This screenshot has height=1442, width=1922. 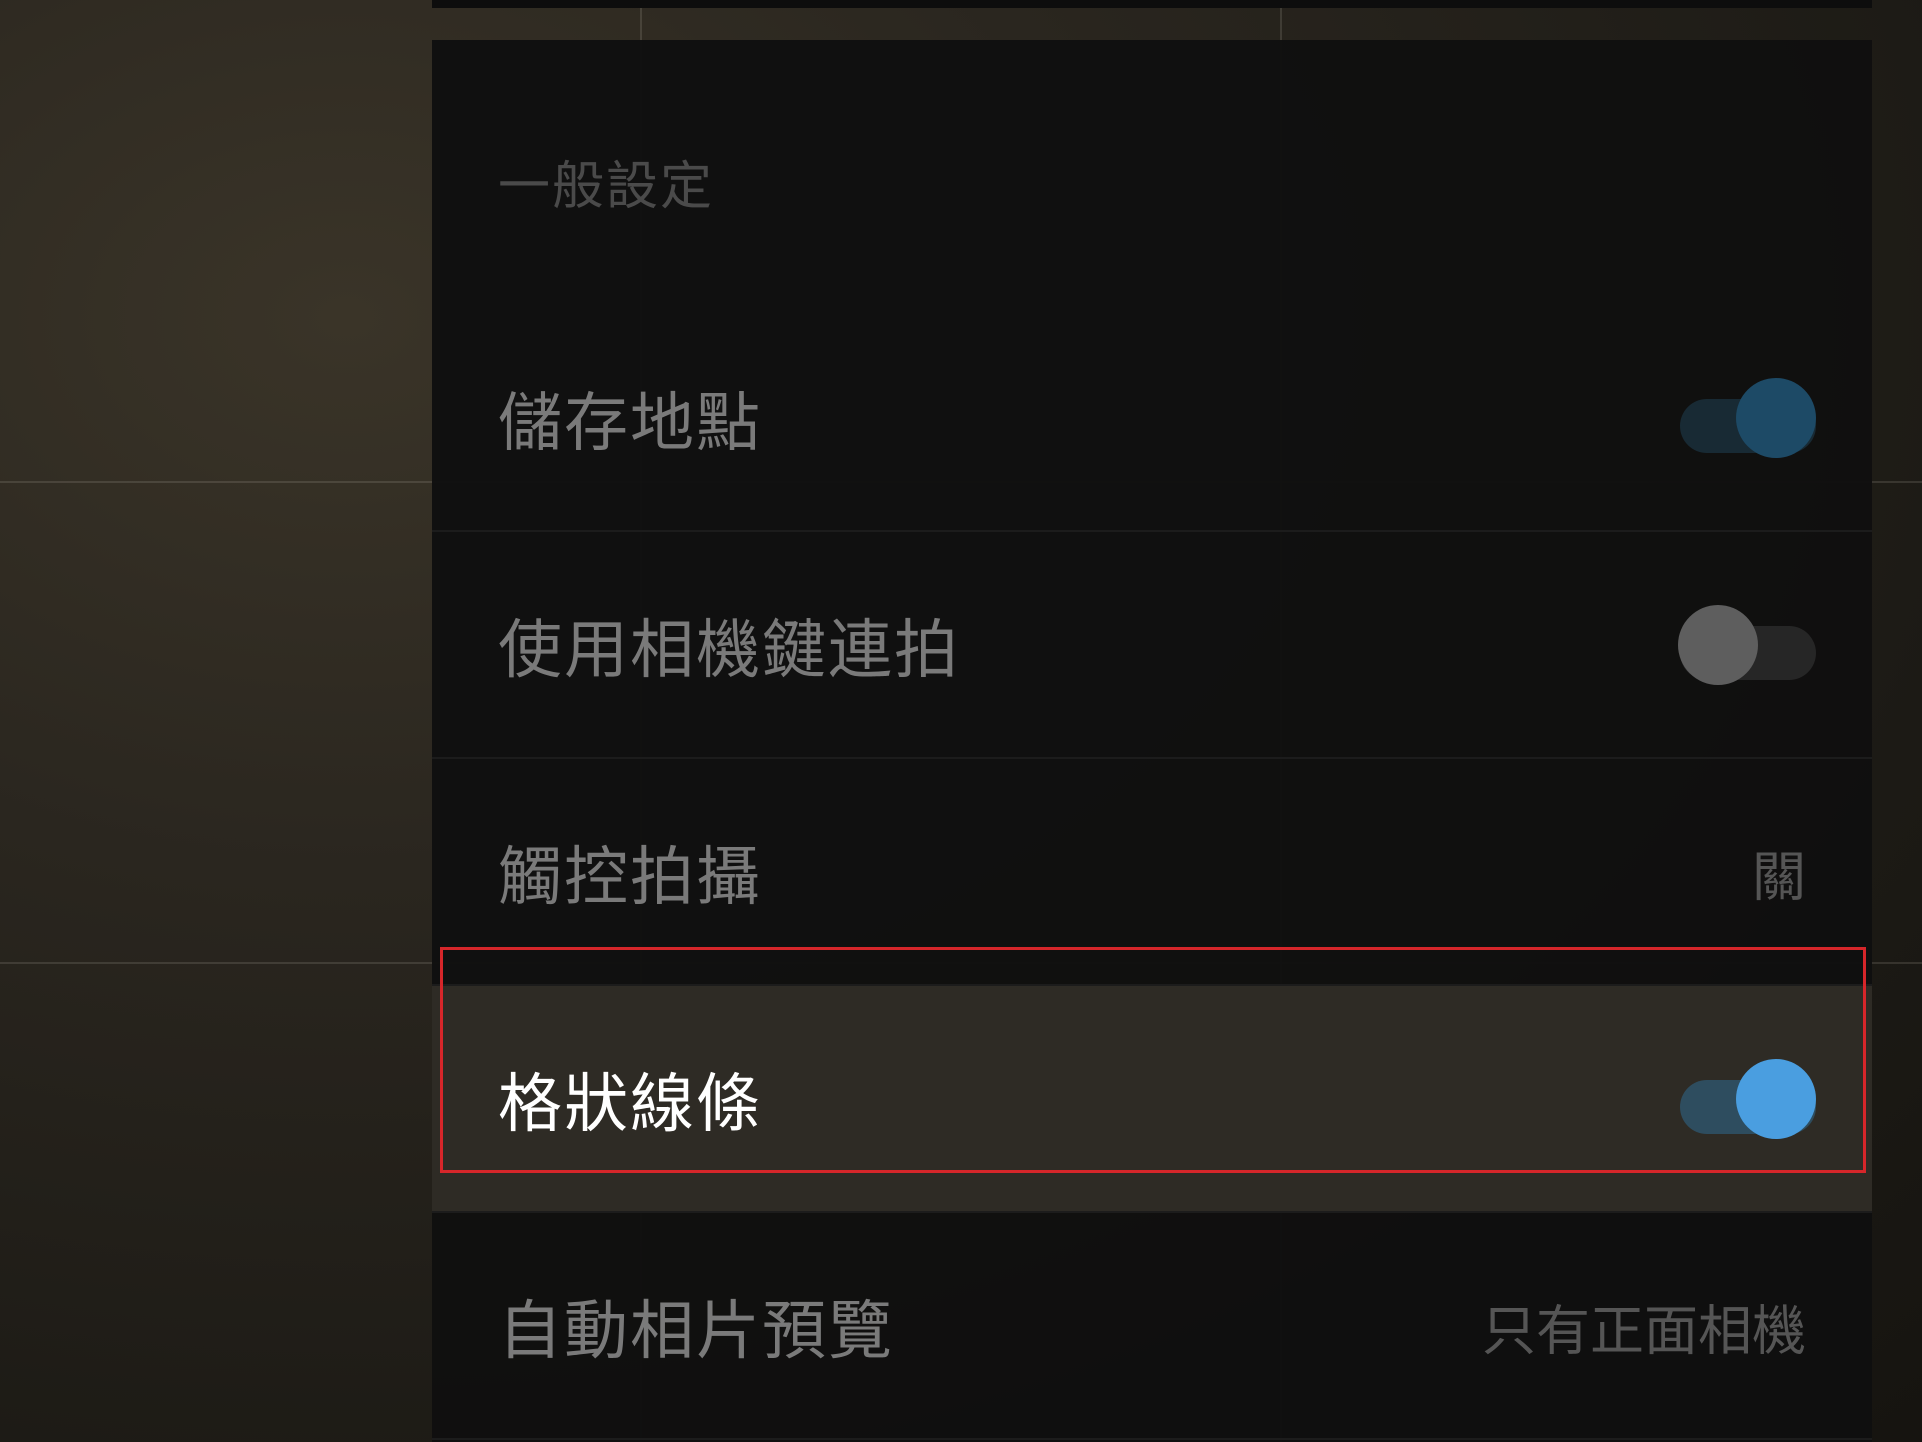 I want to click on setting-row-grid-lines: 格狀線條, so click(x=1152, y=1099).